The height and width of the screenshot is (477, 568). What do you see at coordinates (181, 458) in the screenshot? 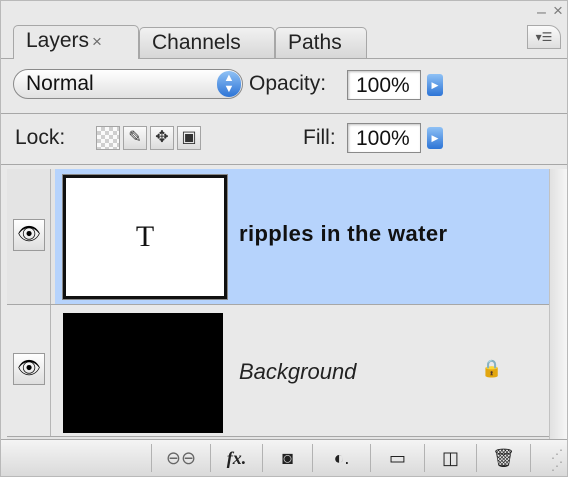
I see `link-layers-icon: ⊖⊖` at bounding box center [181, 458].